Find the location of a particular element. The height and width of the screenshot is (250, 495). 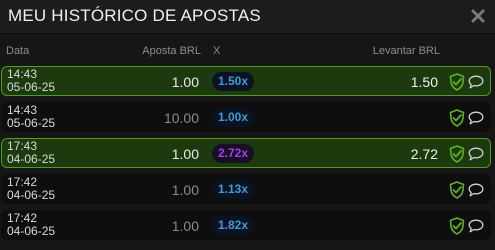

modal-title: MEU HISTÓRICO DE APOSTAS is located at coordinates (134, 15).